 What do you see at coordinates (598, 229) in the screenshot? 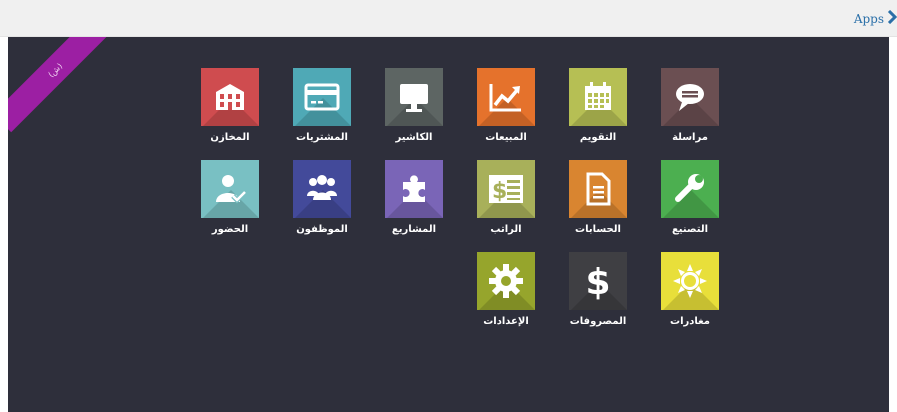
I see `app-label: الحسابات` at bounding box center [598, 229].